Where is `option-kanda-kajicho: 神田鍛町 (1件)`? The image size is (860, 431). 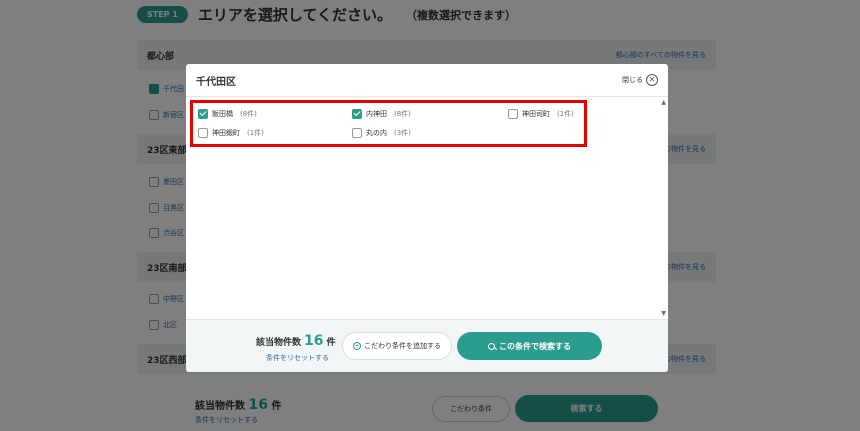 option-kanda-kajicho: 神田鍛町 (1件) is located at coordinates (231, 133).